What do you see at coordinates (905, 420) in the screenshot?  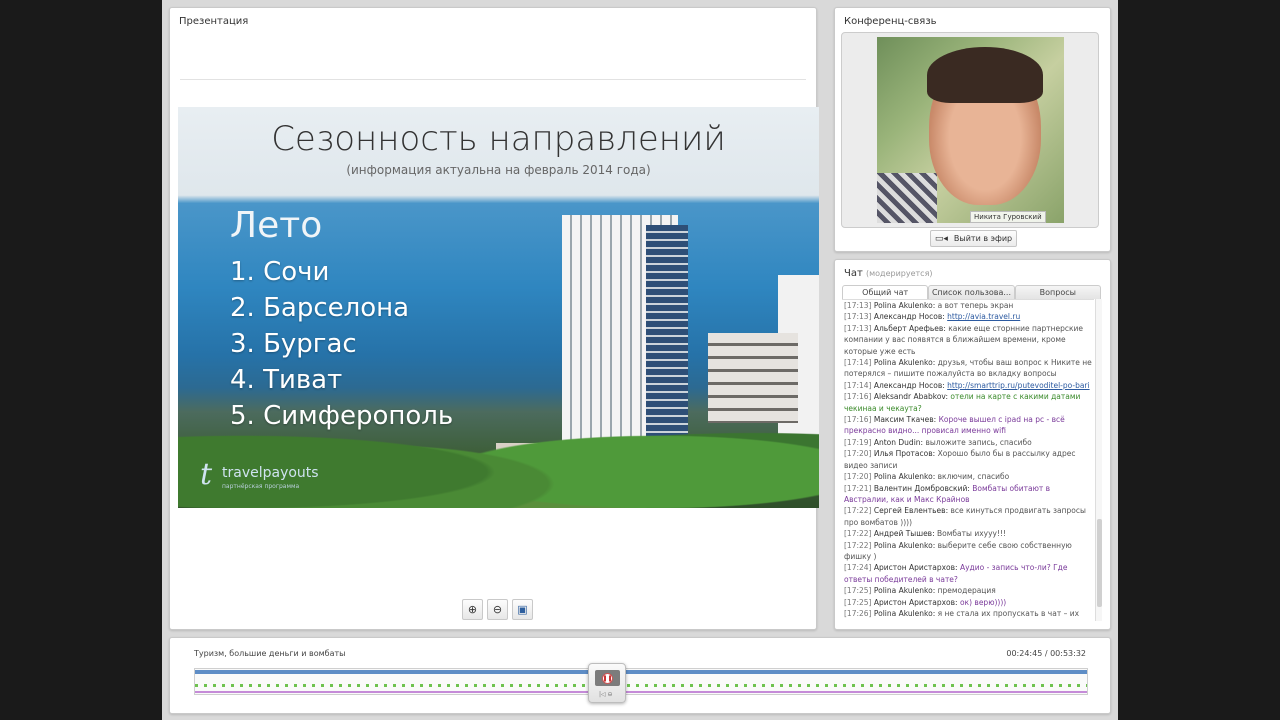 I see `chat-message-author: Максим Ткачев:` at bounding box center [905, 420].